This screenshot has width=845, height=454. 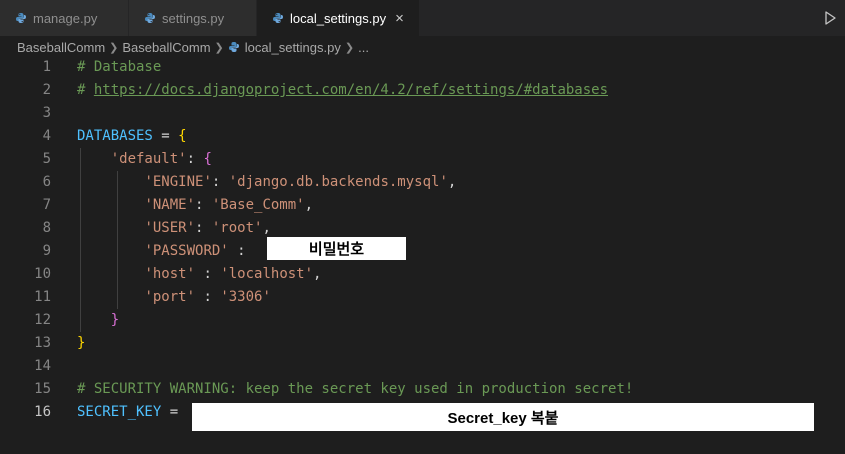 What do you see at coordinates (207, 228) in the screenshot?
I see `code-text: 'USER': 'root',` at bounding box center [207, 228].